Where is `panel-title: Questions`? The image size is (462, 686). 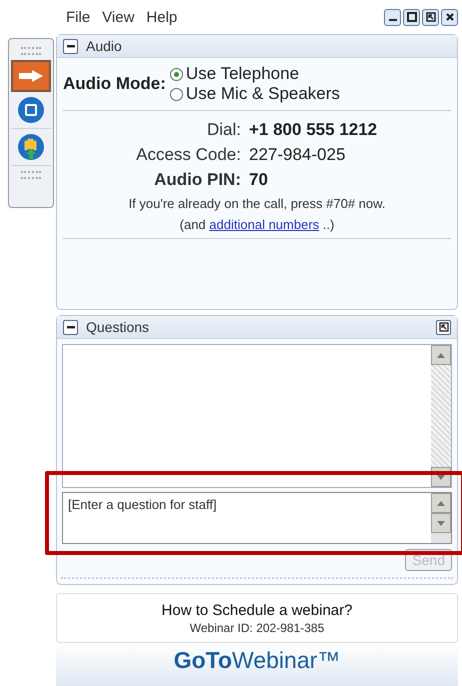 panel-title: Questions is located at coordinates (118, 327).